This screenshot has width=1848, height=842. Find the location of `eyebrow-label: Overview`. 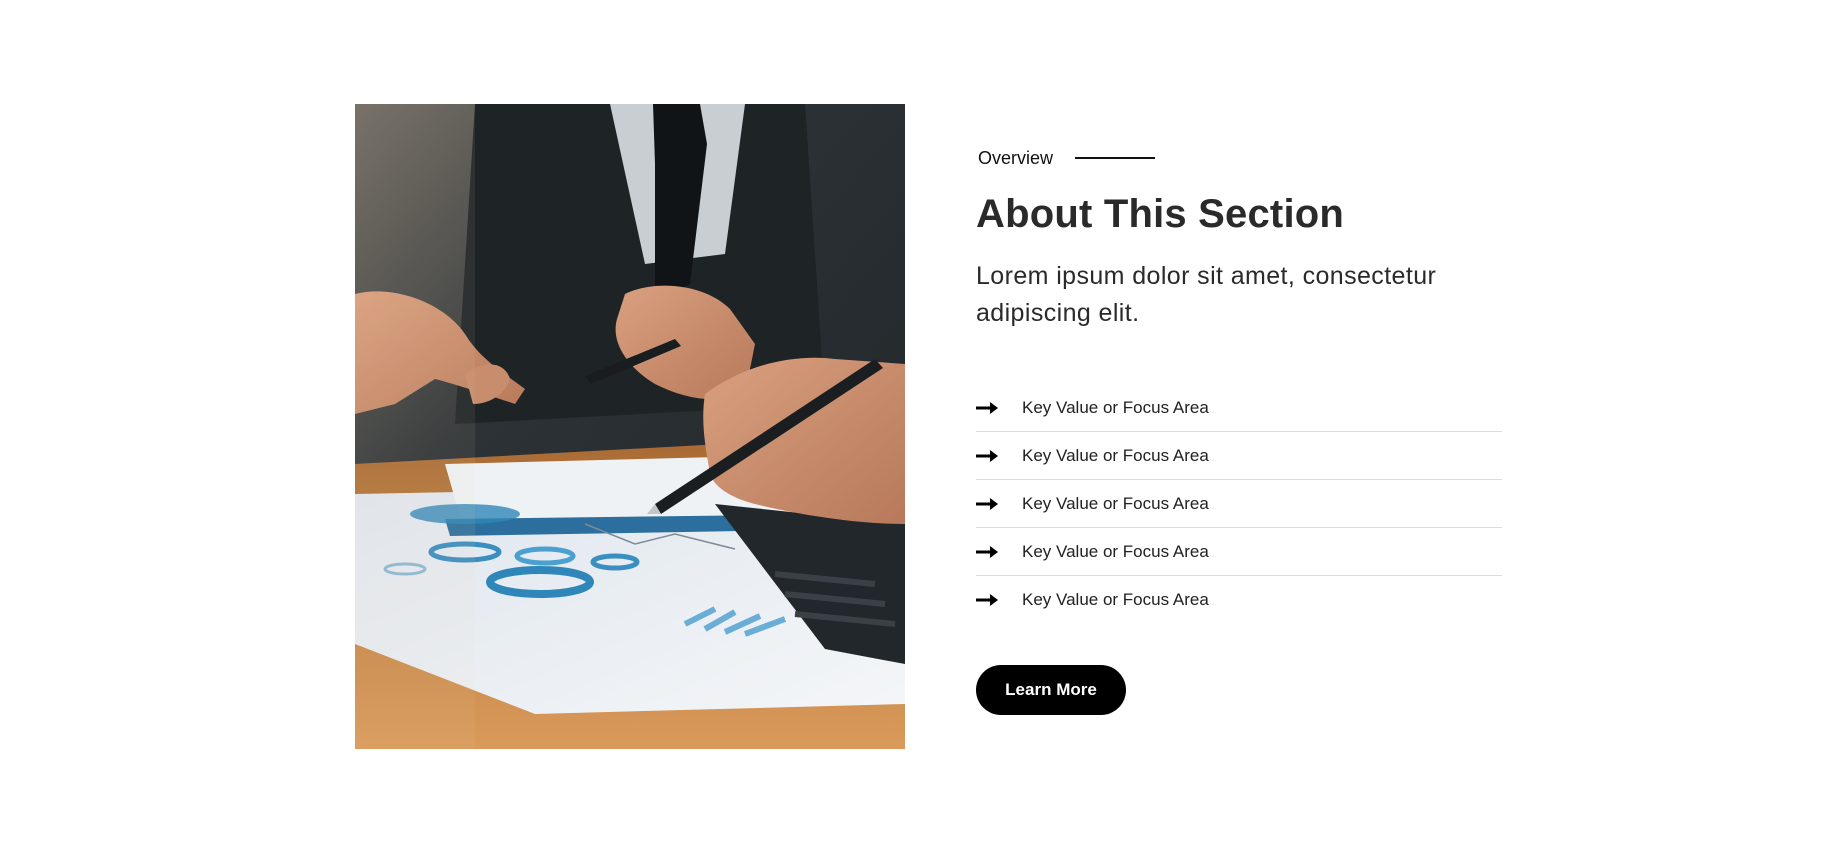

eyebrow-label: Overview is located at coordinates (1016, 157).